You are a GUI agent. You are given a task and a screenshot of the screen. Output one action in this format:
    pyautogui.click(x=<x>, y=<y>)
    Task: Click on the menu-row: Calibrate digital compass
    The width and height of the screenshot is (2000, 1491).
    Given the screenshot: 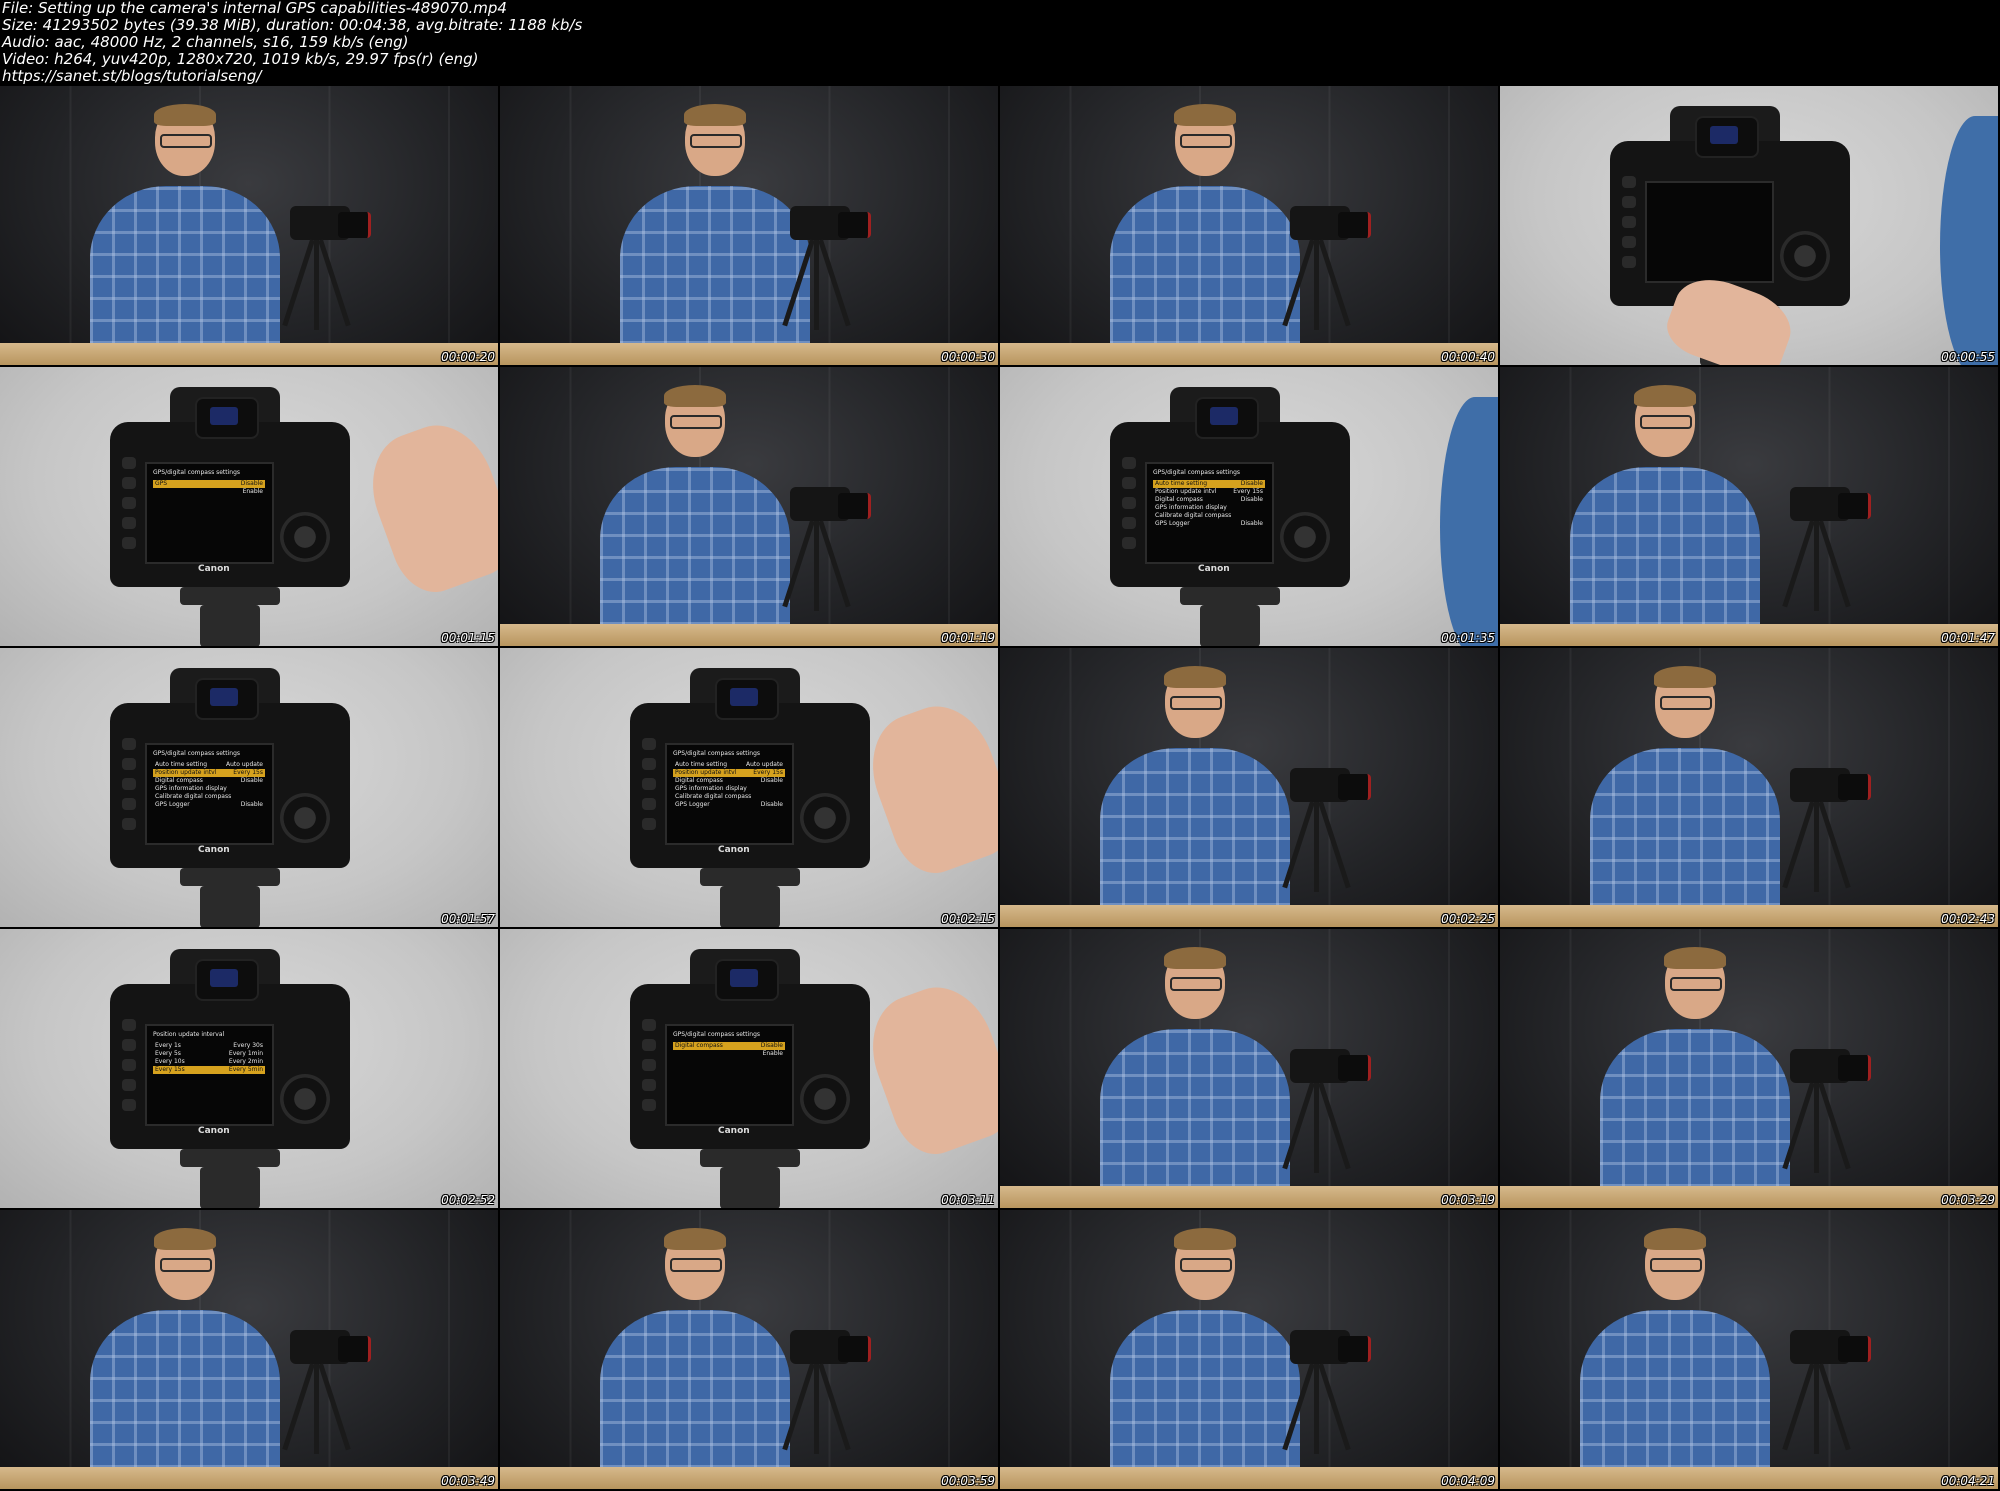 What is the action you would take?
    pyautogui.click(x=209, y=797)
    